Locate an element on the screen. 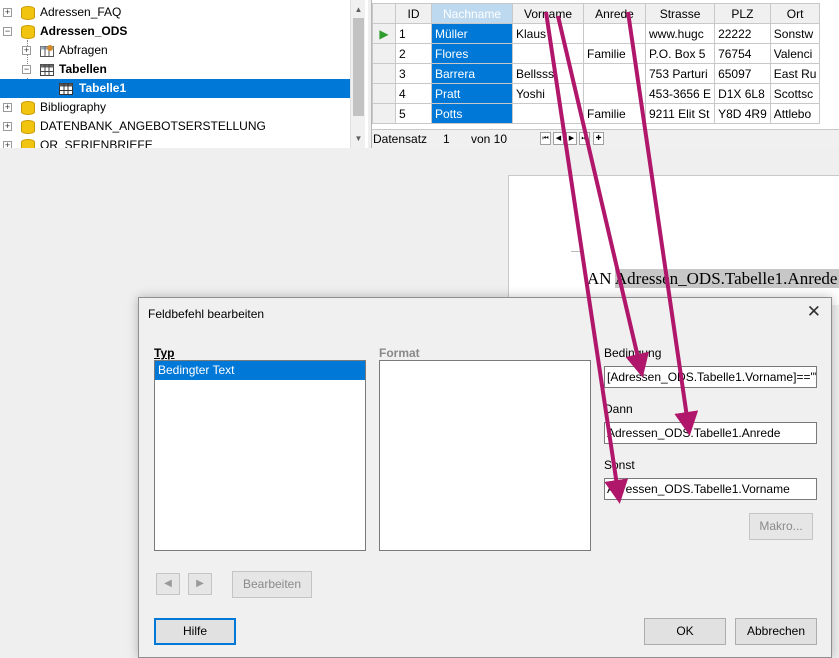 The width and height of the screenshot is (839, 658). column-header-anrede: Anrede is located at coordinates (614, 13).